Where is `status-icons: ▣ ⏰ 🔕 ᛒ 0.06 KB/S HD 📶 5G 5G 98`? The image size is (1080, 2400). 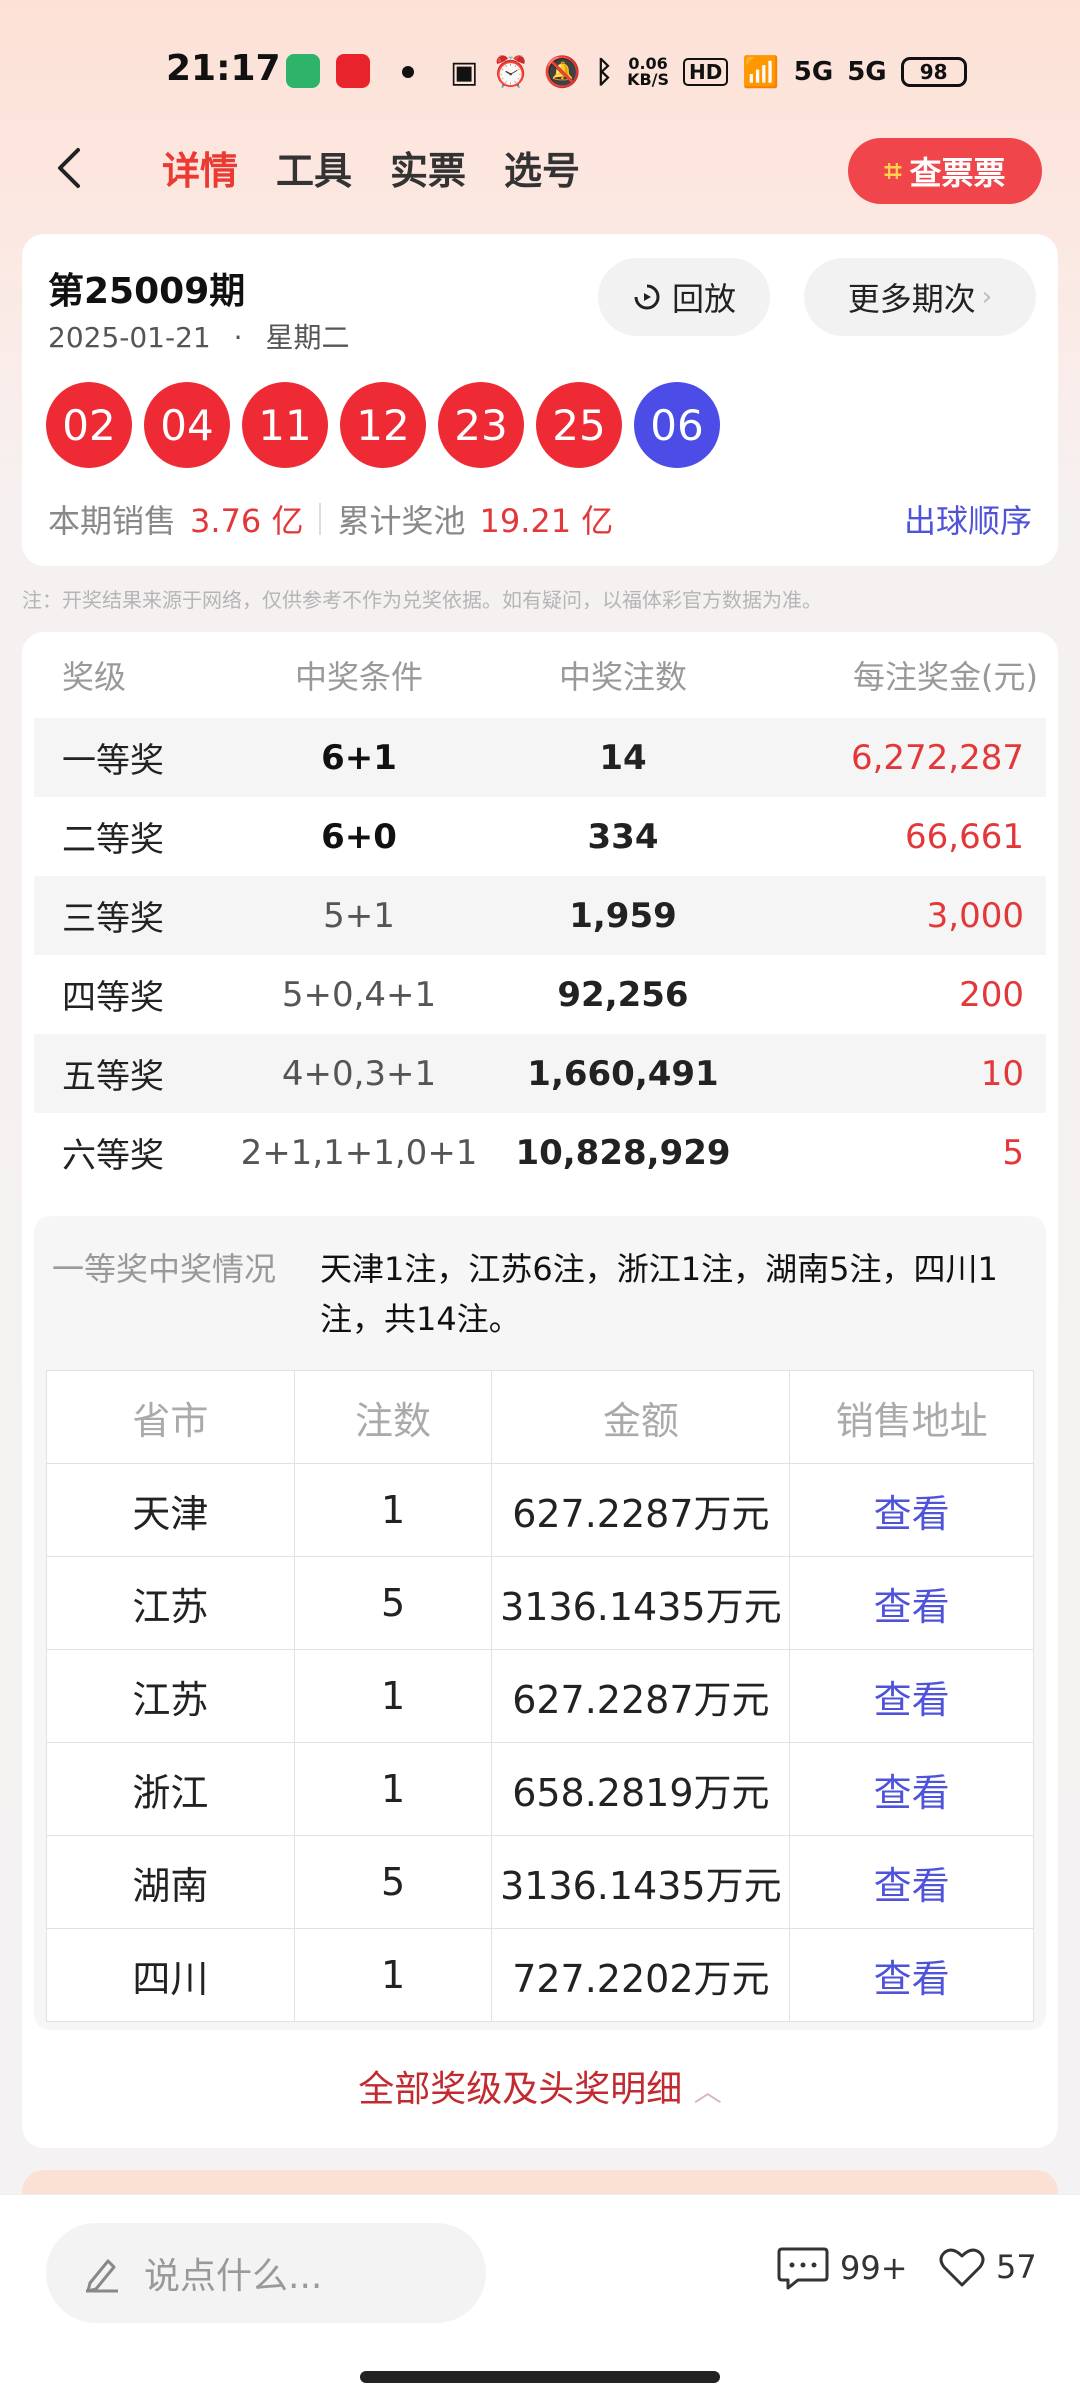 status-icons: ▣ ⏰ 🔕 ᛒ 0.06 KB/S HD 📶 5G 5G 98 is located at coordinates (708, 72).